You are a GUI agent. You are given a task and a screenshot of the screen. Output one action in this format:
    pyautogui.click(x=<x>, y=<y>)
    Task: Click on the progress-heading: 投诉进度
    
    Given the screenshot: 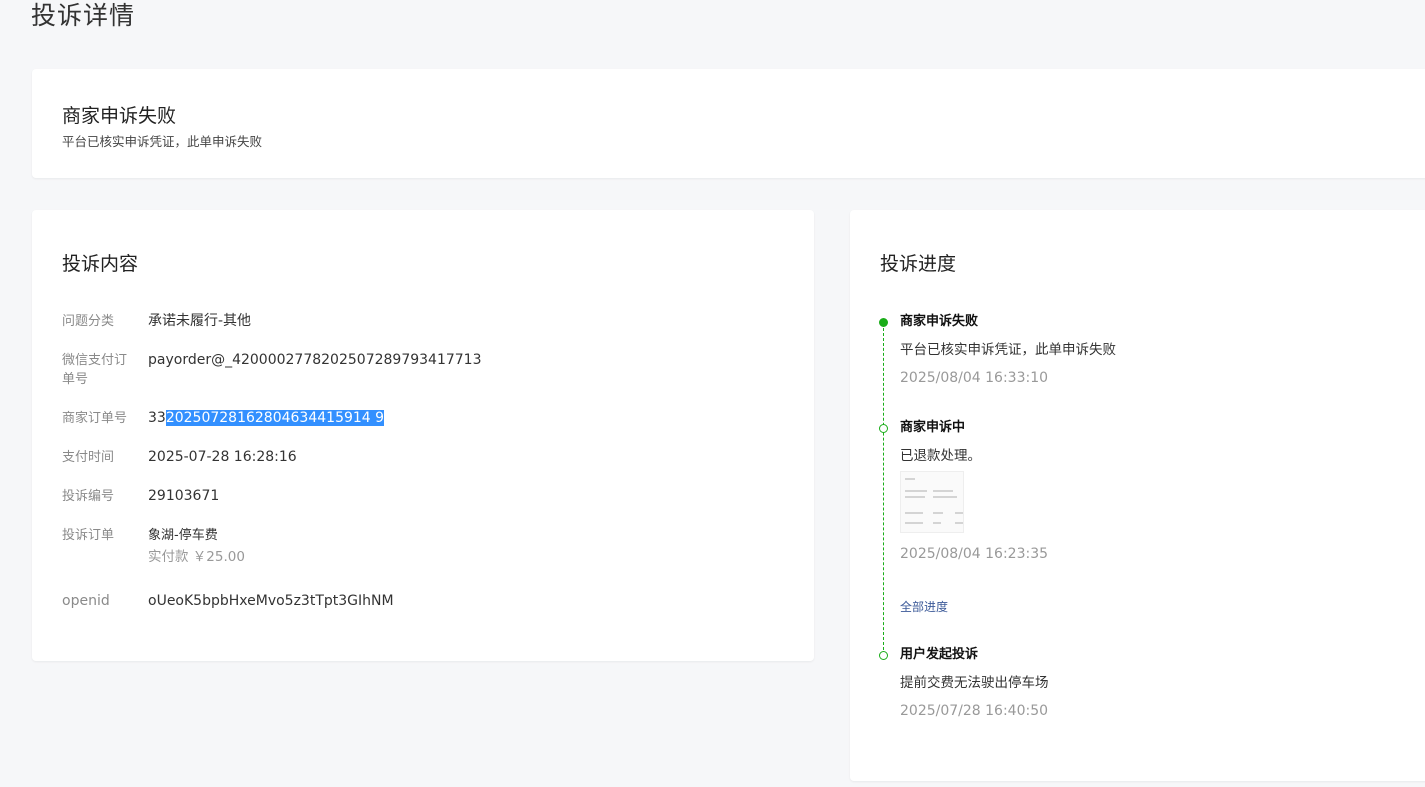 What is the action you would take?
    pyautogui.click(x=918, y=264)
    